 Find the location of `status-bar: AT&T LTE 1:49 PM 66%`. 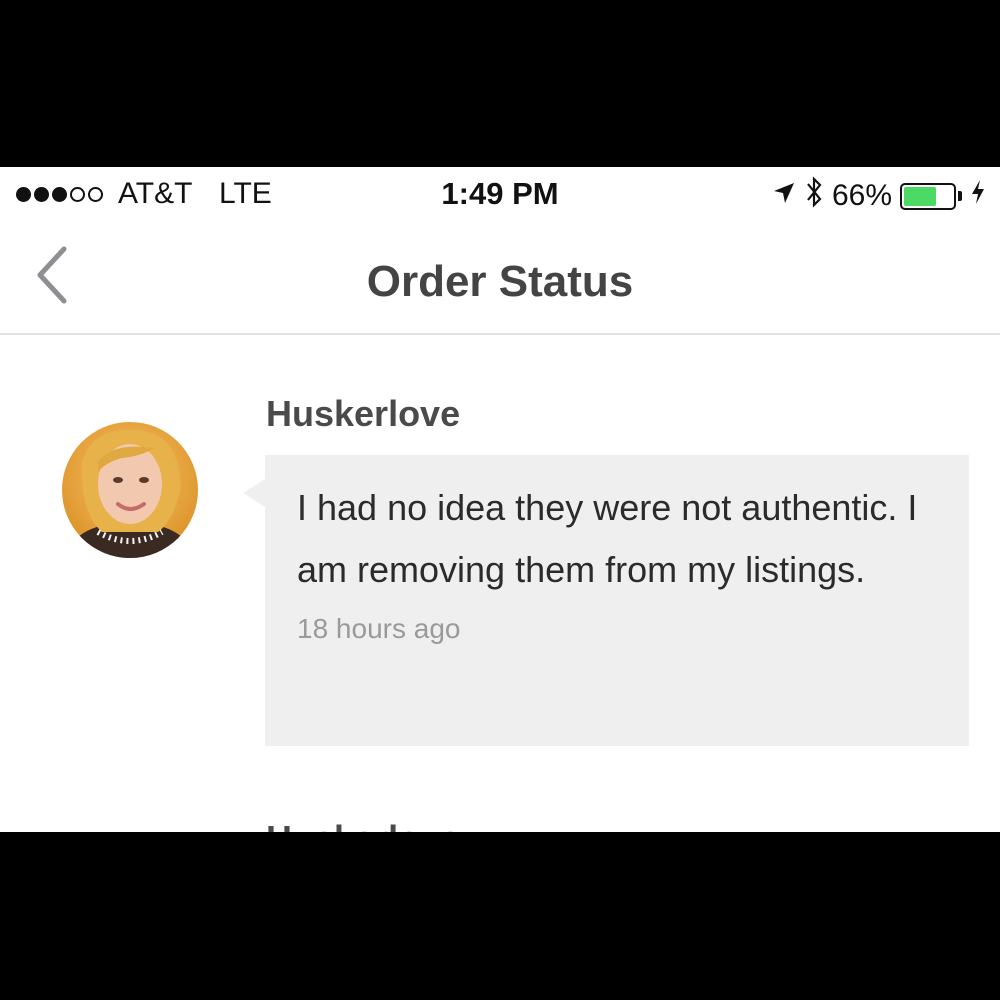

status-bar: AT&T LTE 1:49 PM 66% is located at coordinates (500, 195).